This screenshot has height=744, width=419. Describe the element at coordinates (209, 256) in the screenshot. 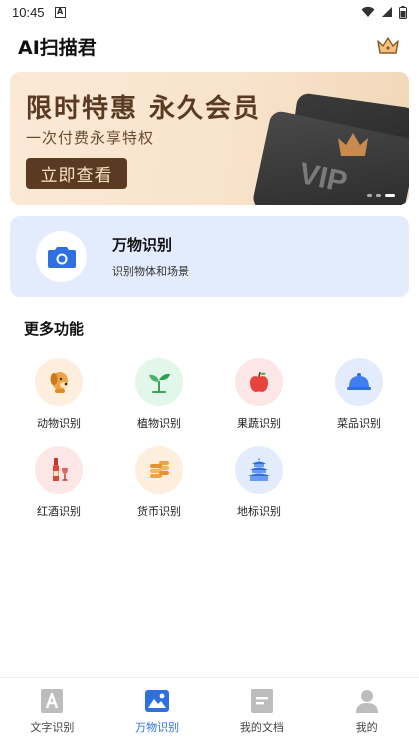

I see `object-recognition-card: 万物识别 识别物体和场景` at that location.